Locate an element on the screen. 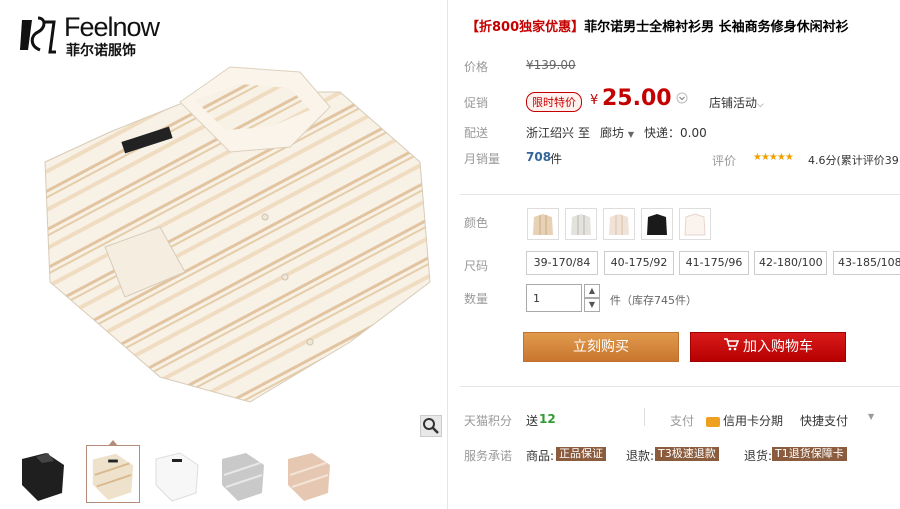 The width and height of the screenshot is (900, 509). brand-subtitle: 菲尔诺服饰 is located at coordinates (101, 51).